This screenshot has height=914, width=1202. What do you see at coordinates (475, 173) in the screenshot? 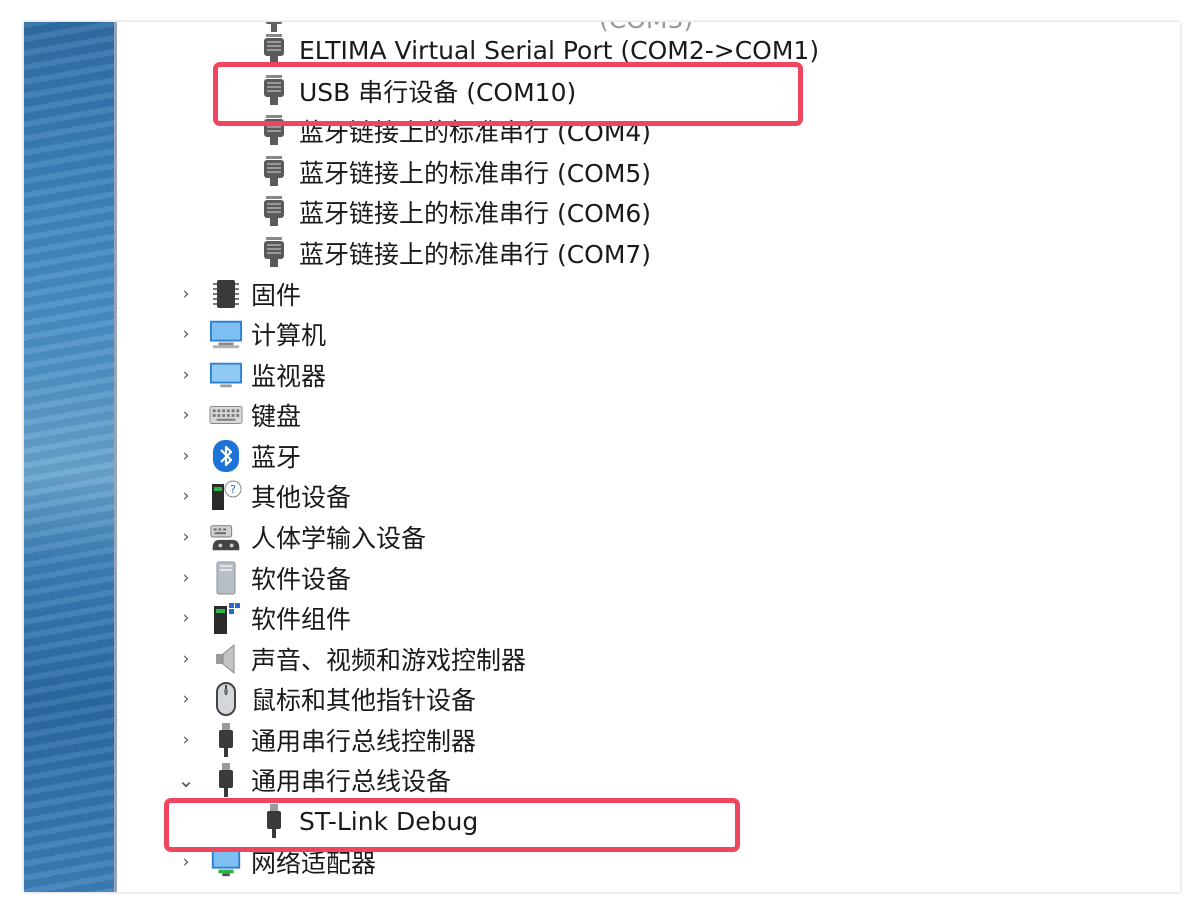
I see `tree-item-label: 蓝牙链接上的标准串行 (COM5)` at bounding box center [475, 173].